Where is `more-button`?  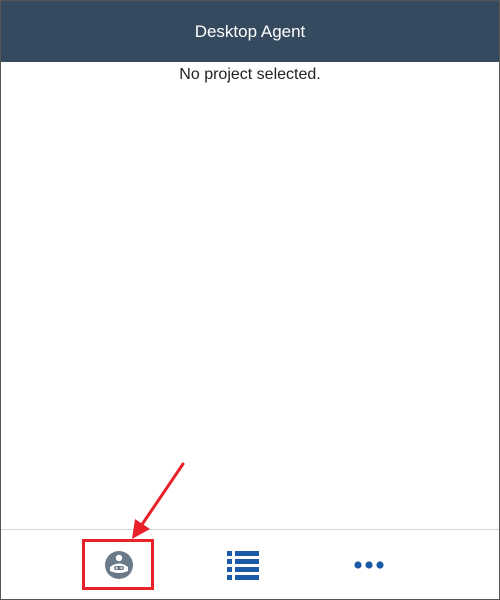 more-button is located at coordinates (369, 564).